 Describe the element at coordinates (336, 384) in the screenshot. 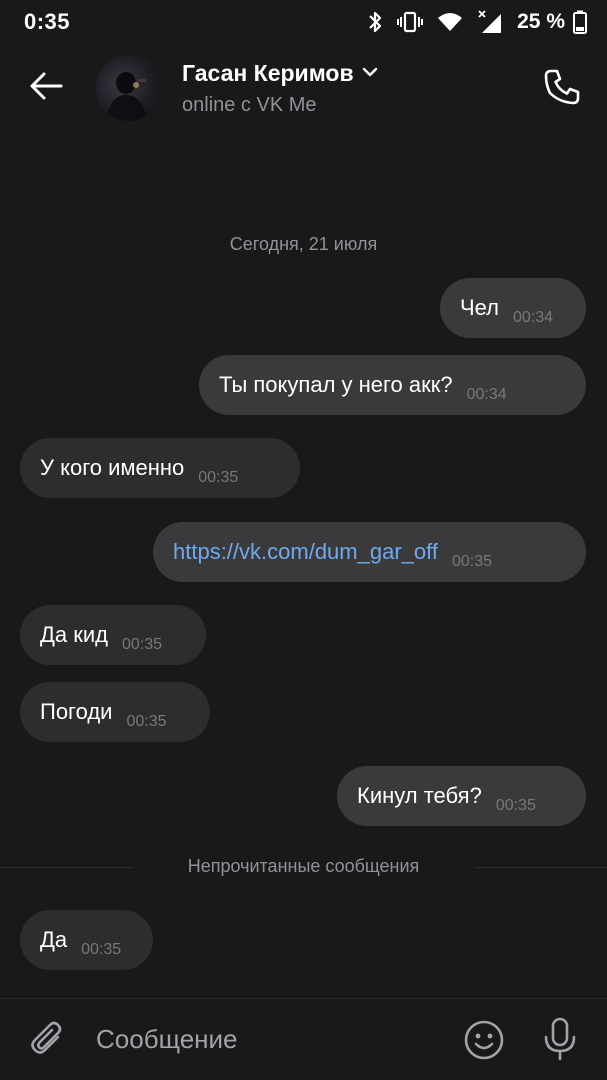

I see `message-text: Ты покупал у него акк?` at that location.